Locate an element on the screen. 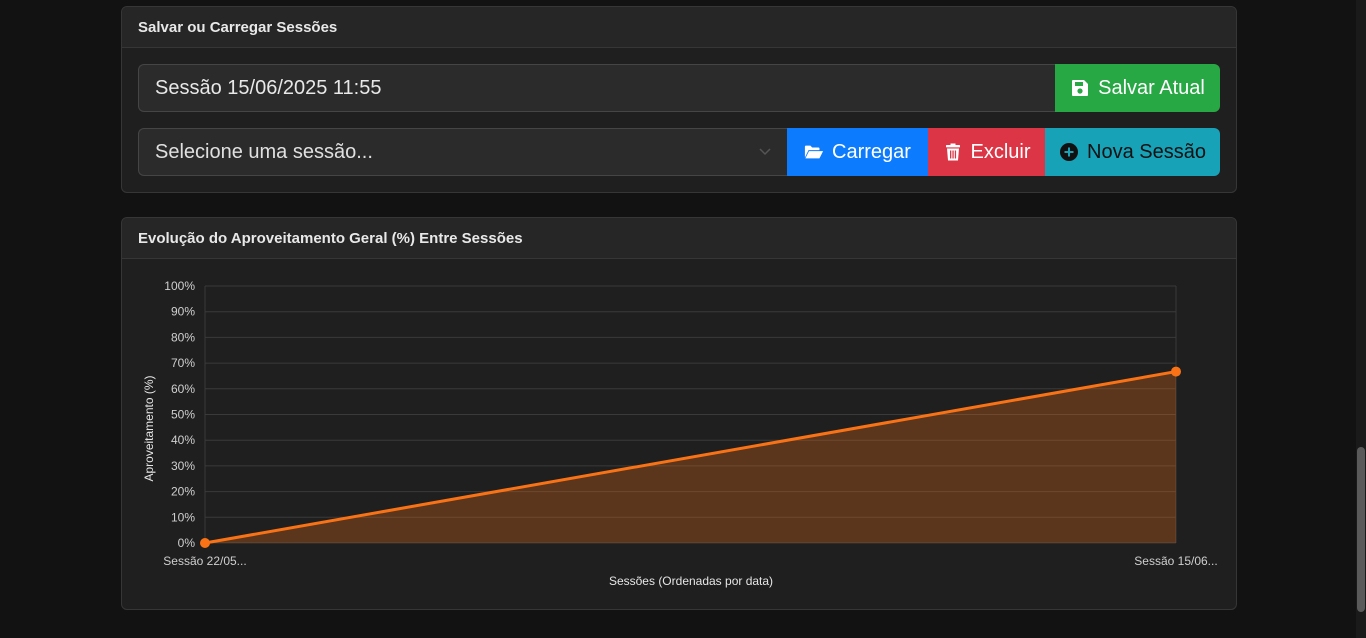  y-tick-label: 30% is located at coordinates (183, 466).